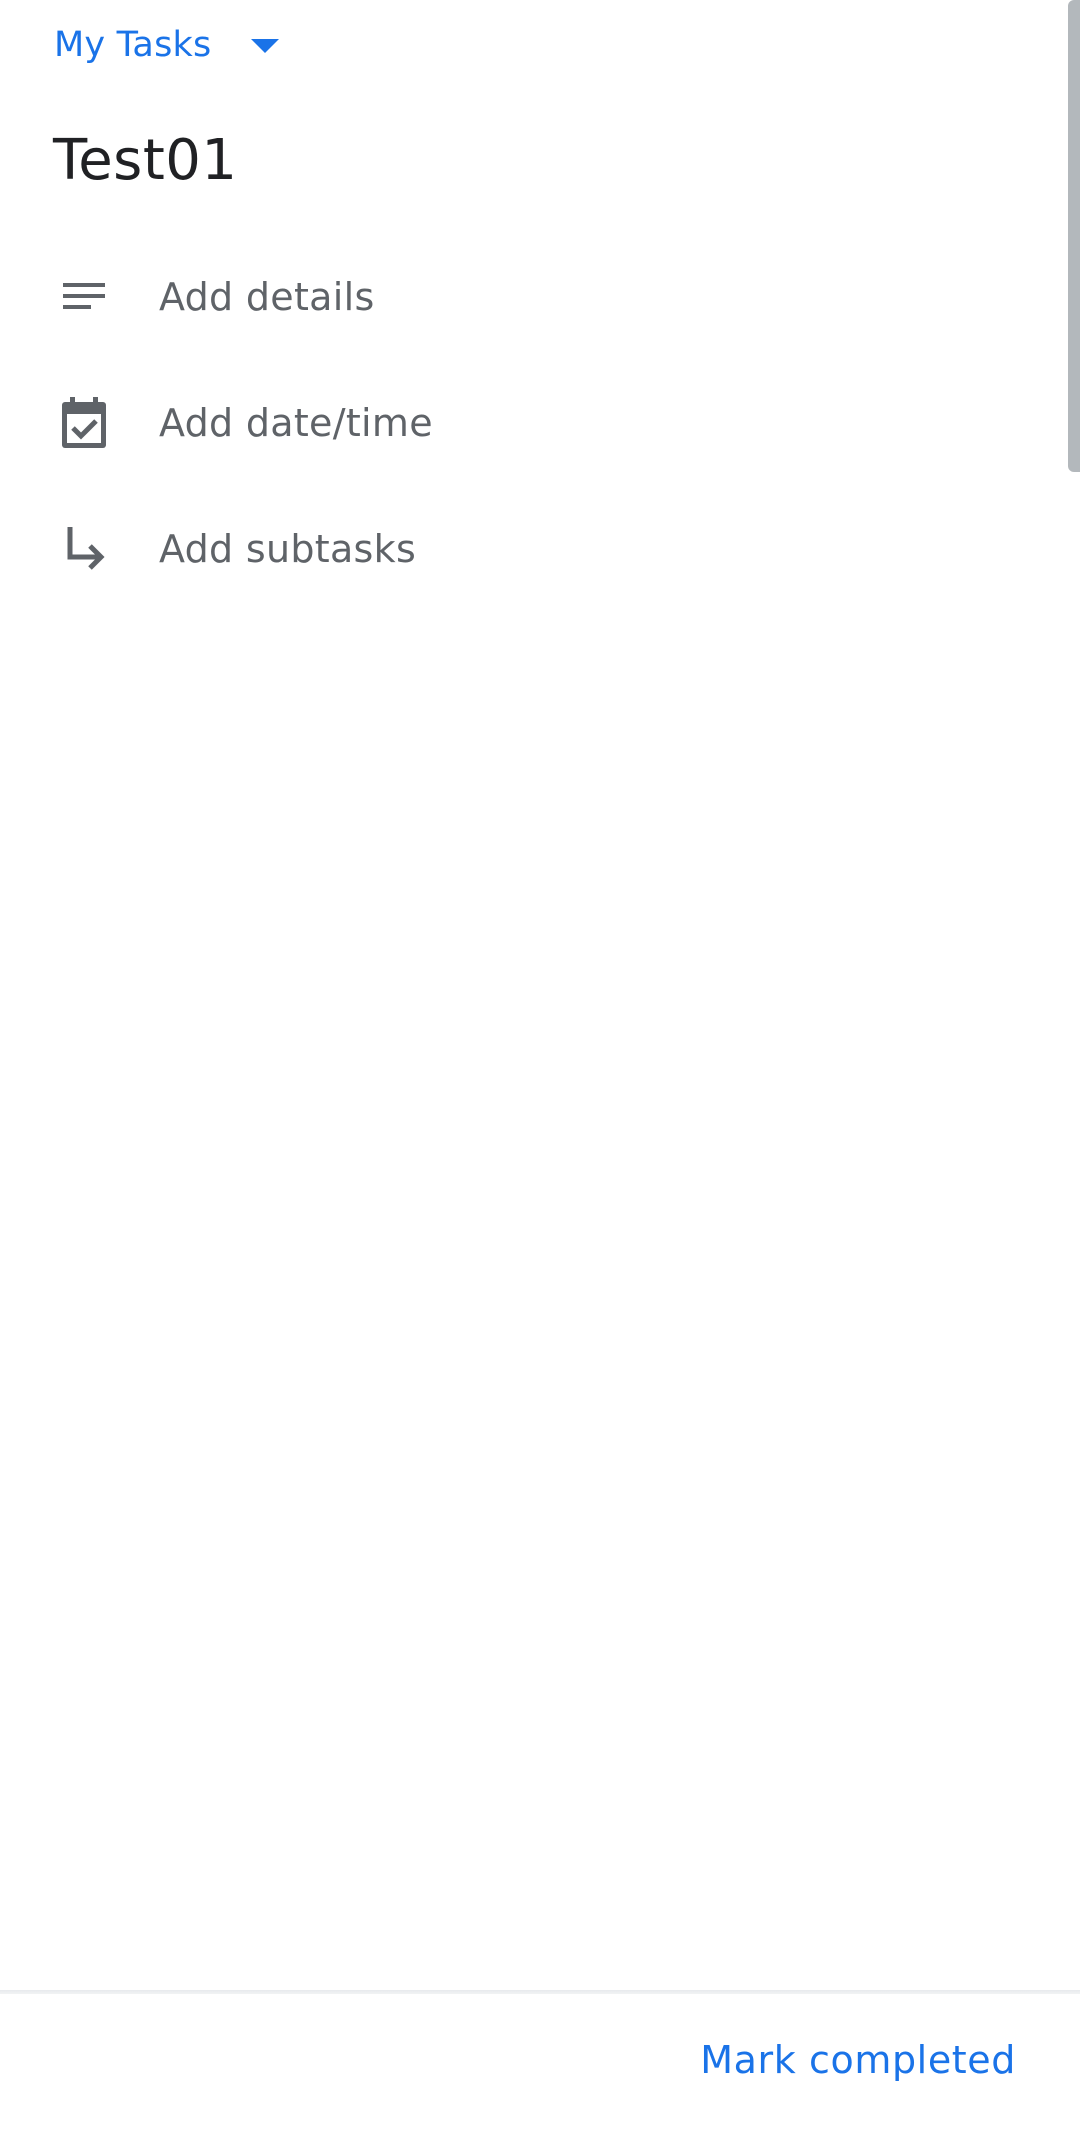 The height and width of the screenshot is (2140, 1080). What do you see at coordinates (530, 423) in the screenshot?
I see `add-date-time-row: Add date/time` at bounding box center [530, 423].